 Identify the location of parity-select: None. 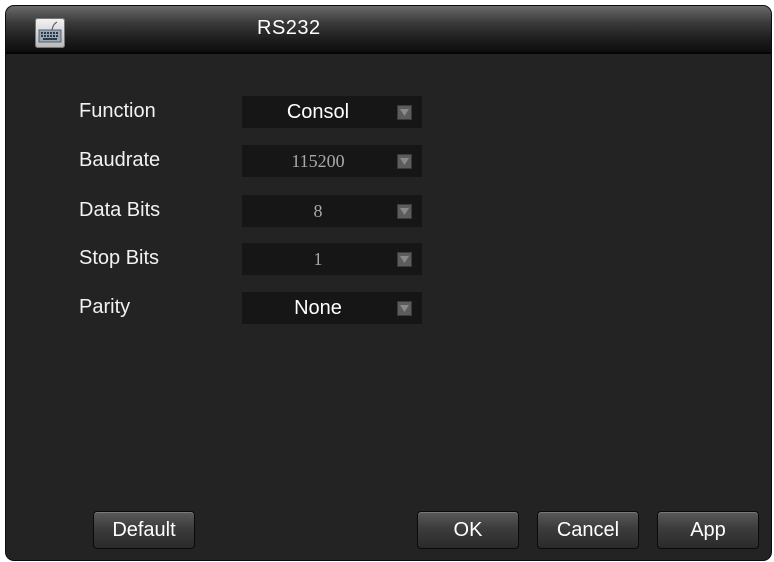
(332, 308).